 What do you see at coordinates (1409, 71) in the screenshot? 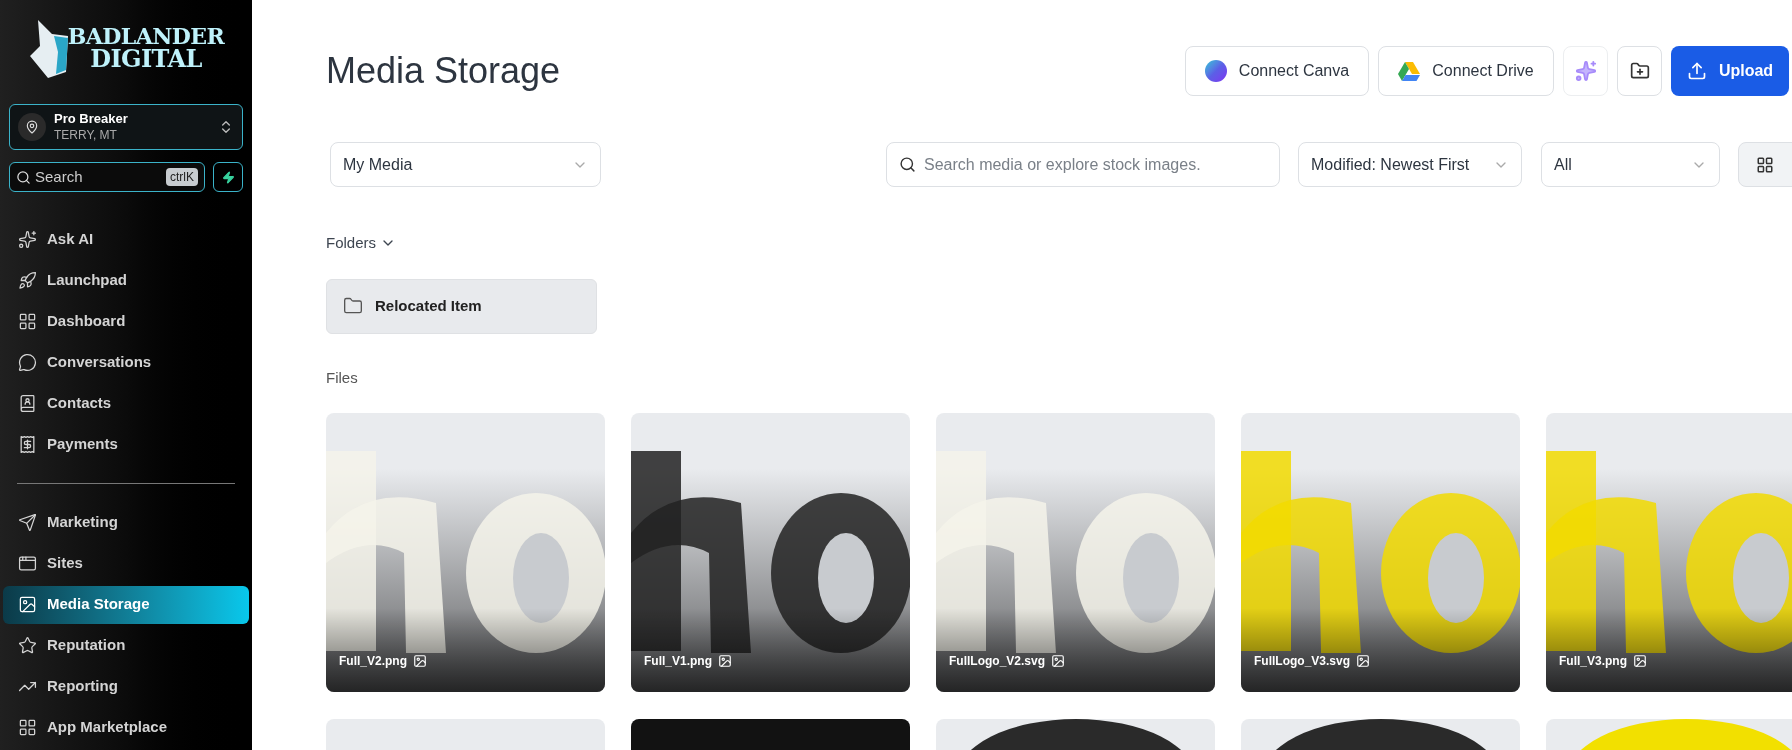
I see `drive-logo-icon` at bounding box center [1409, 71].